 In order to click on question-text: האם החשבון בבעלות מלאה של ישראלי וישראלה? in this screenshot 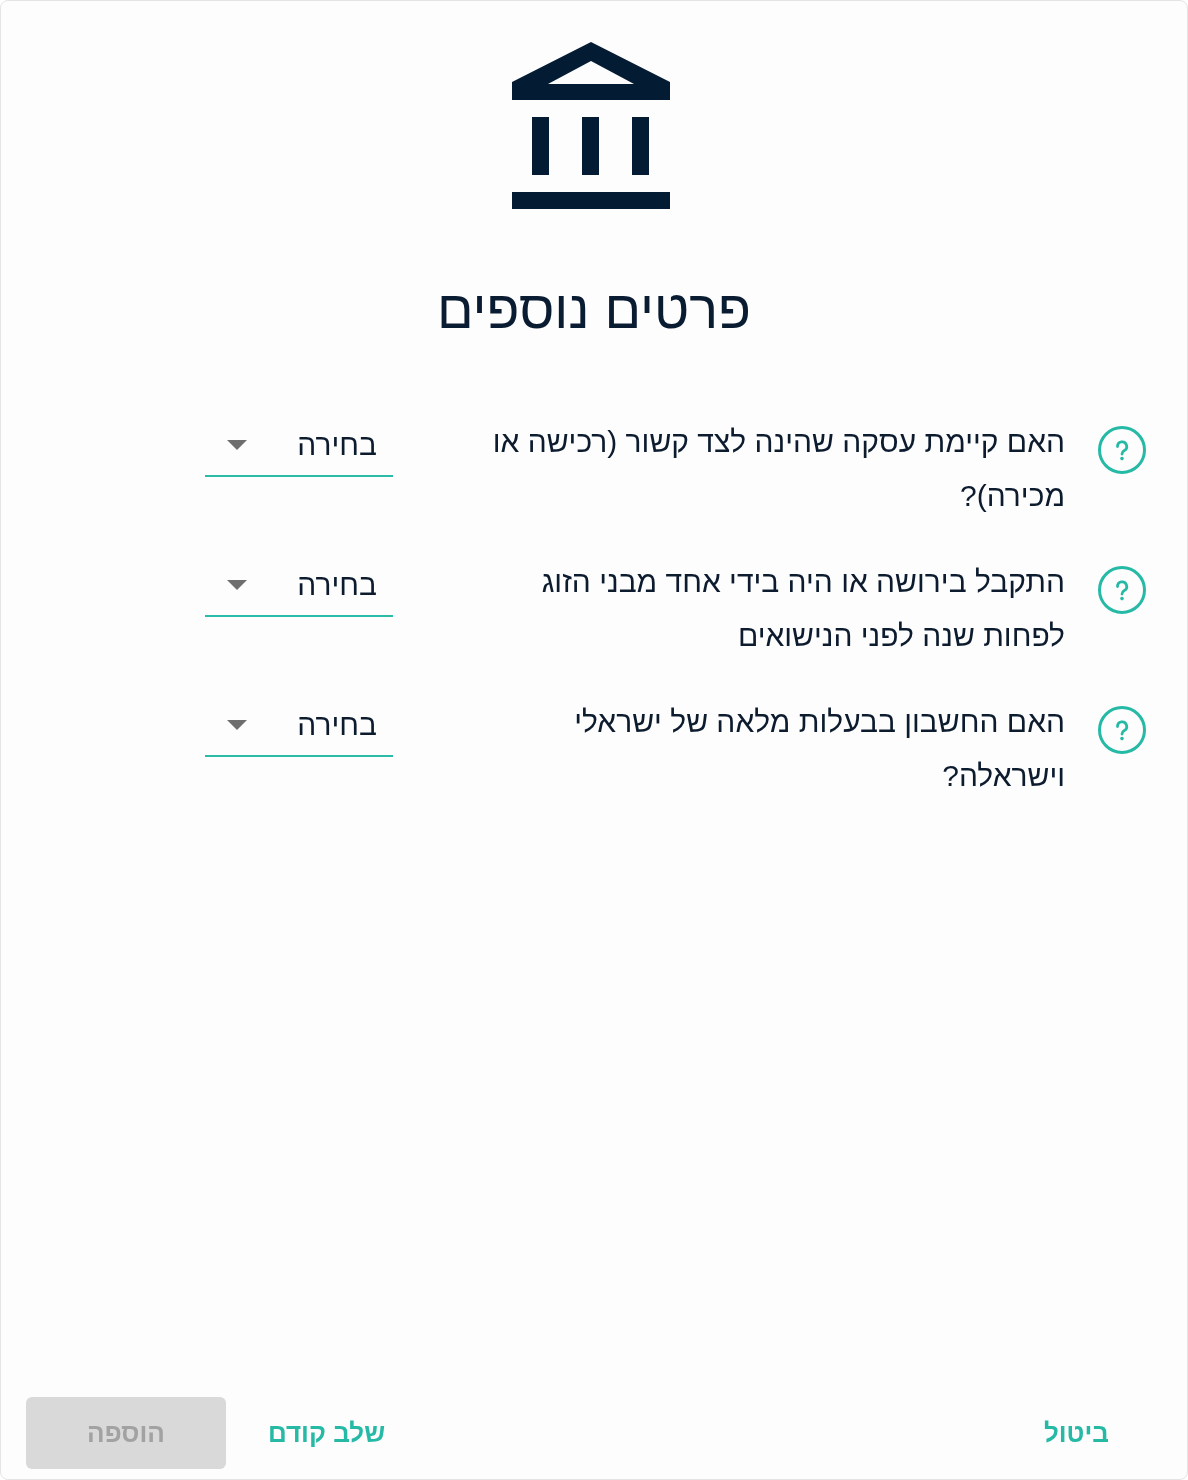, I will do `click(819, 749)`.